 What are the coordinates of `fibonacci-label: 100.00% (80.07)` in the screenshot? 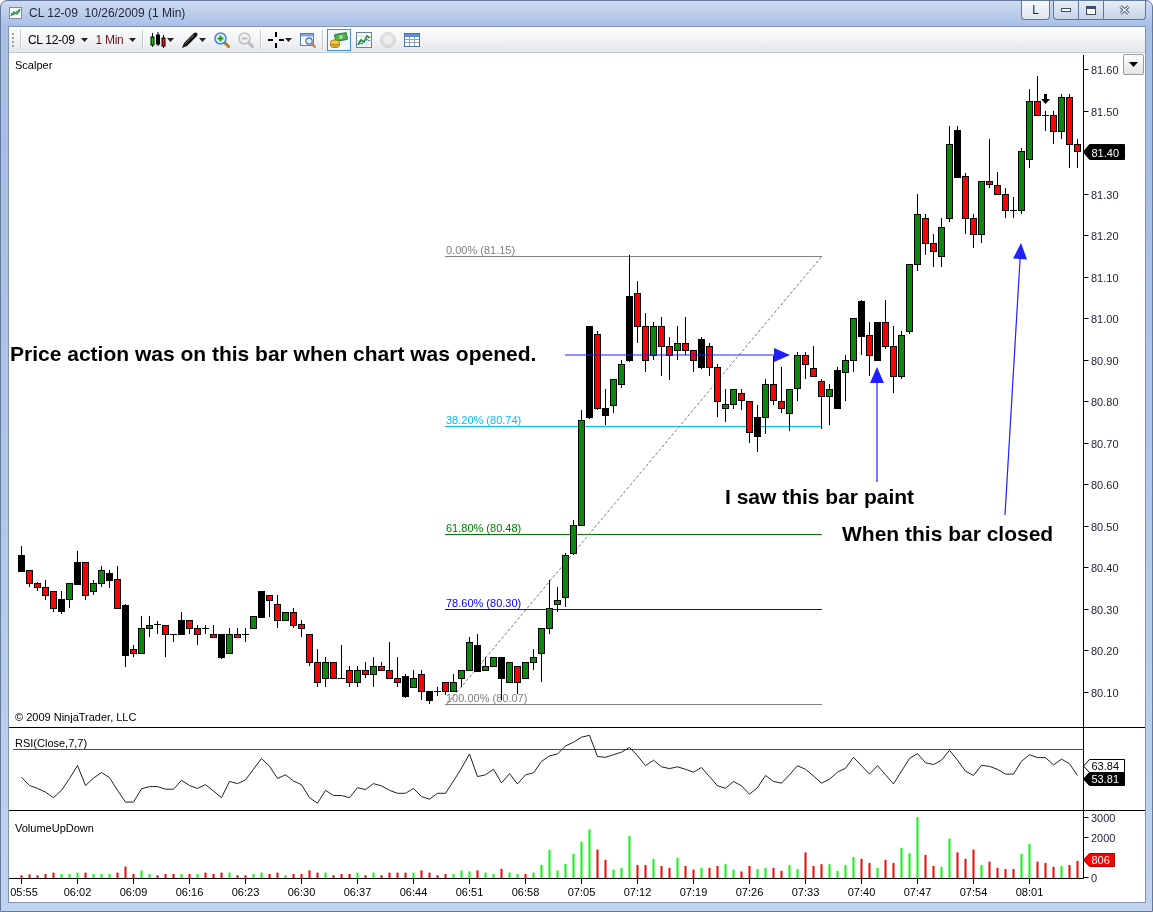 It's located at (487, 697).